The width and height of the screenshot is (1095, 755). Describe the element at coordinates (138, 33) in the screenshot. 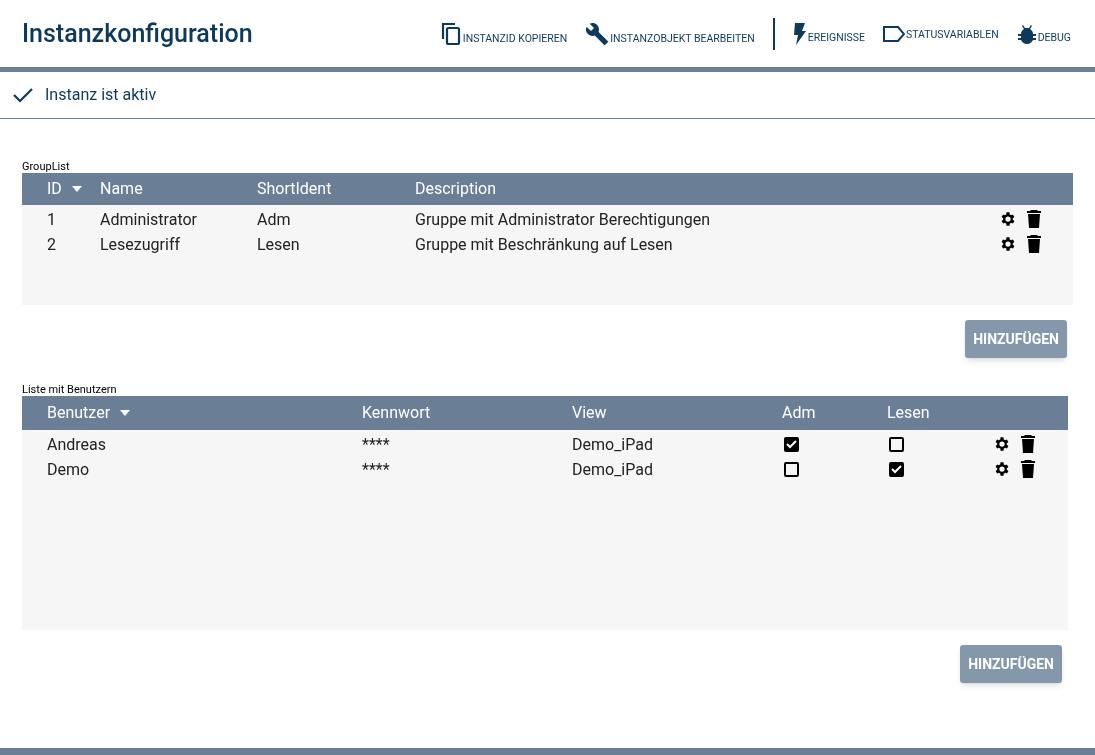

I see `page-title: Instanzkonfiguration` at that location.